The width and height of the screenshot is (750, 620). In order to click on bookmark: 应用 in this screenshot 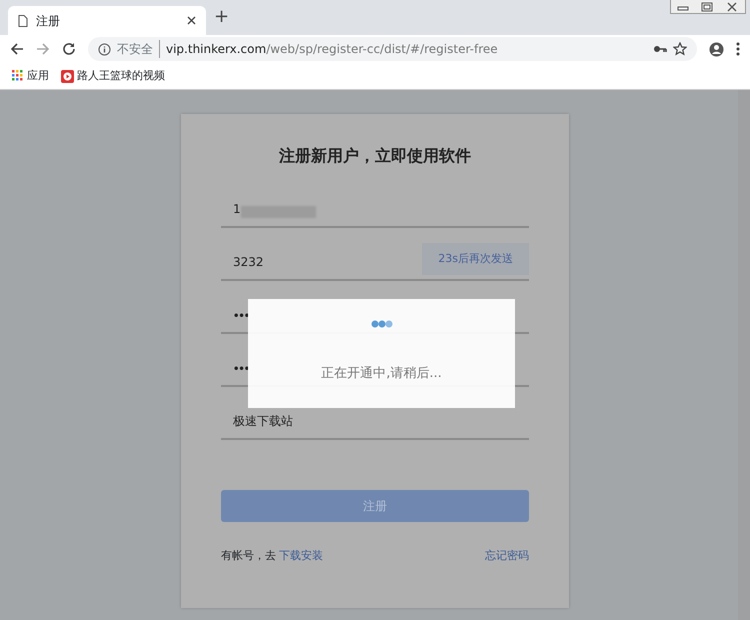, I will do `click(30, 76)`.